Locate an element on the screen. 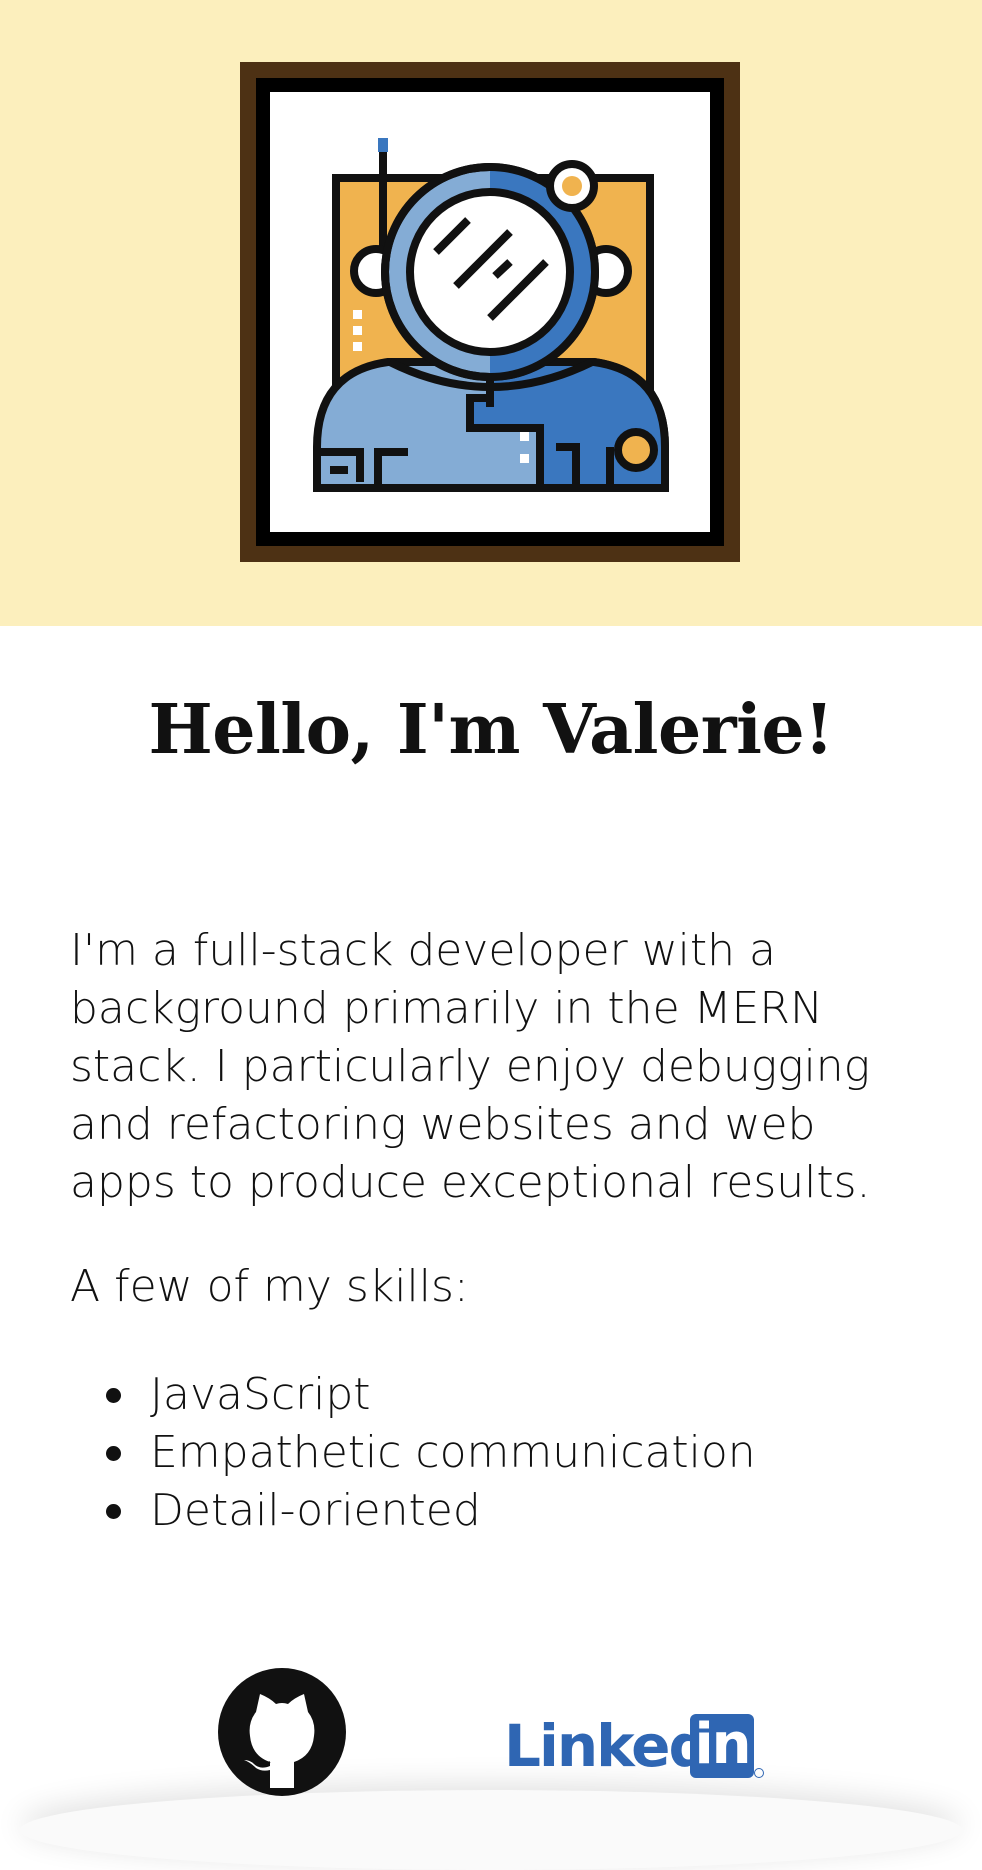  footer-shadow is located at coordinates (491, 1830).